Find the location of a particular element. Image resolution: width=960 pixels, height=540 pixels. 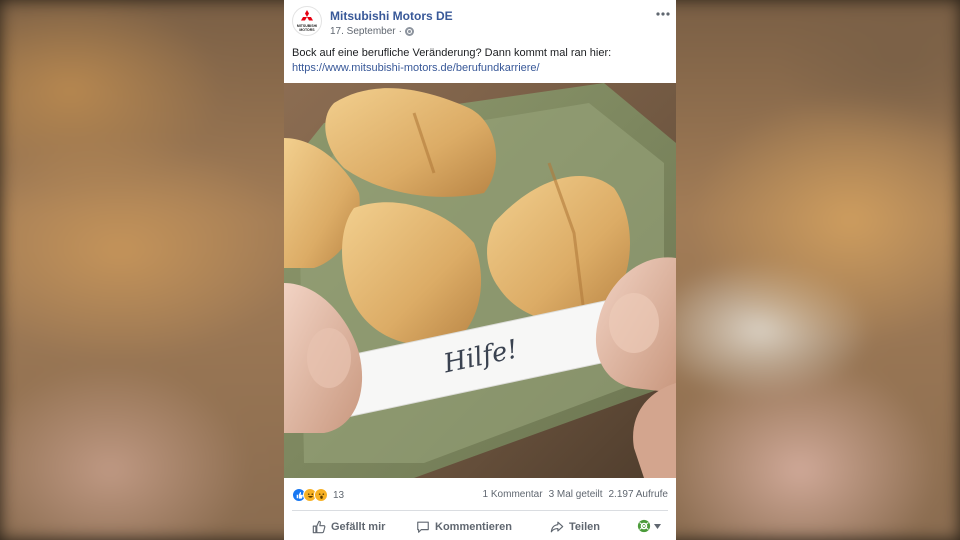

share-button: Teilen is located at coordinates (575, 527).